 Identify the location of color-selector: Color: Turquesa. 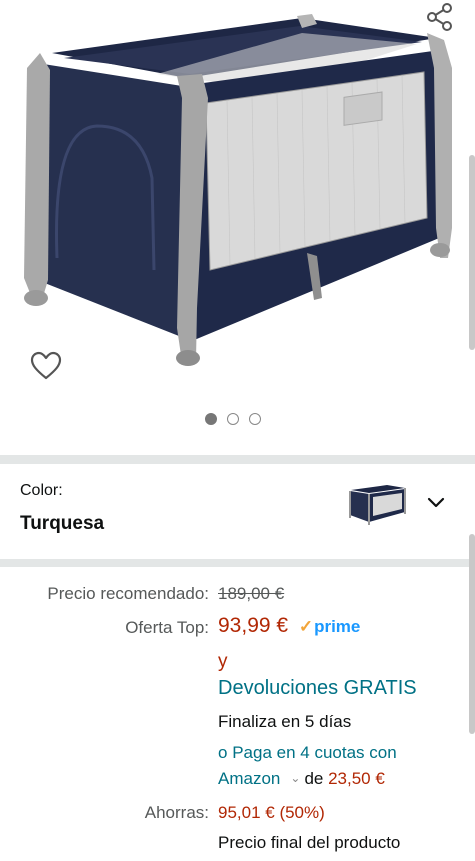
(237, 511).